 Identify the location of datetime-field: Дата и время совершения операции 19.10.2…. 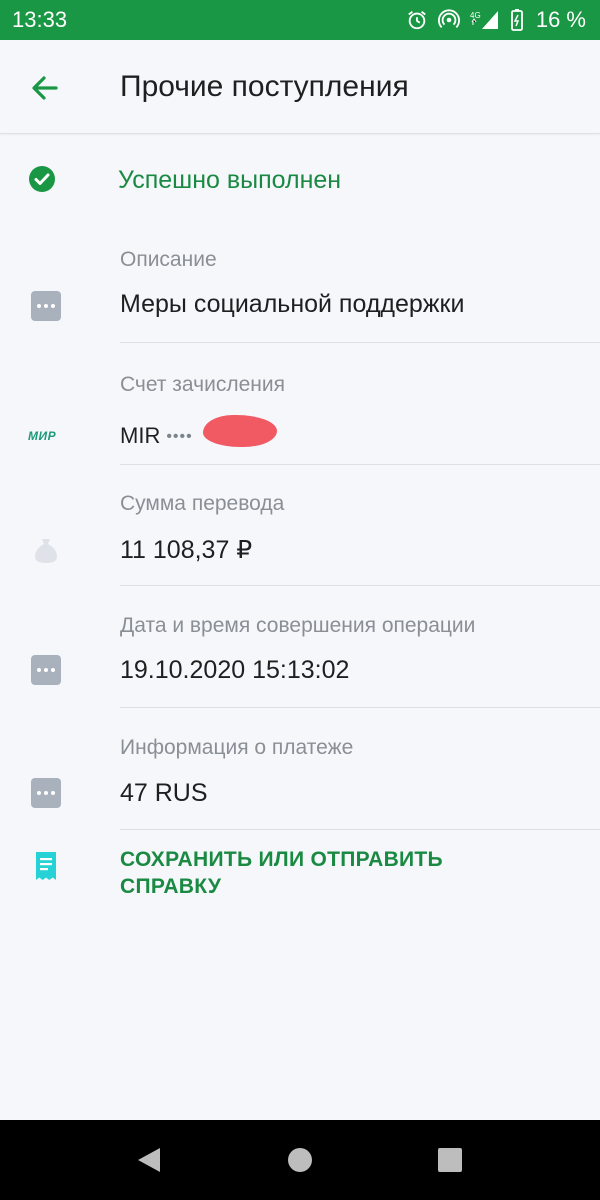
(300, 647).